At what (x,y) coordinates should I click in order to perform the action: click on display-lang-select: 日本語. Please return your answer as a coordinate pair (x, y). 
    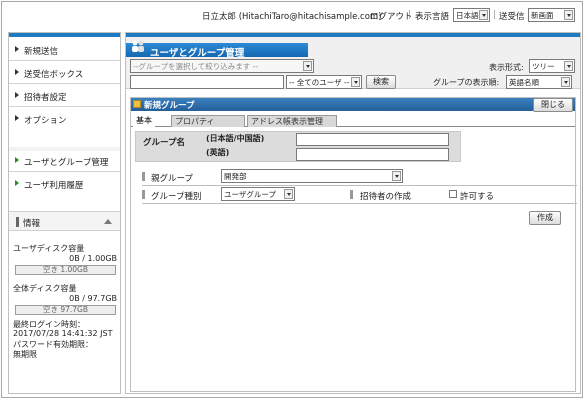
    Looking at the image, I should click on (471, 15).